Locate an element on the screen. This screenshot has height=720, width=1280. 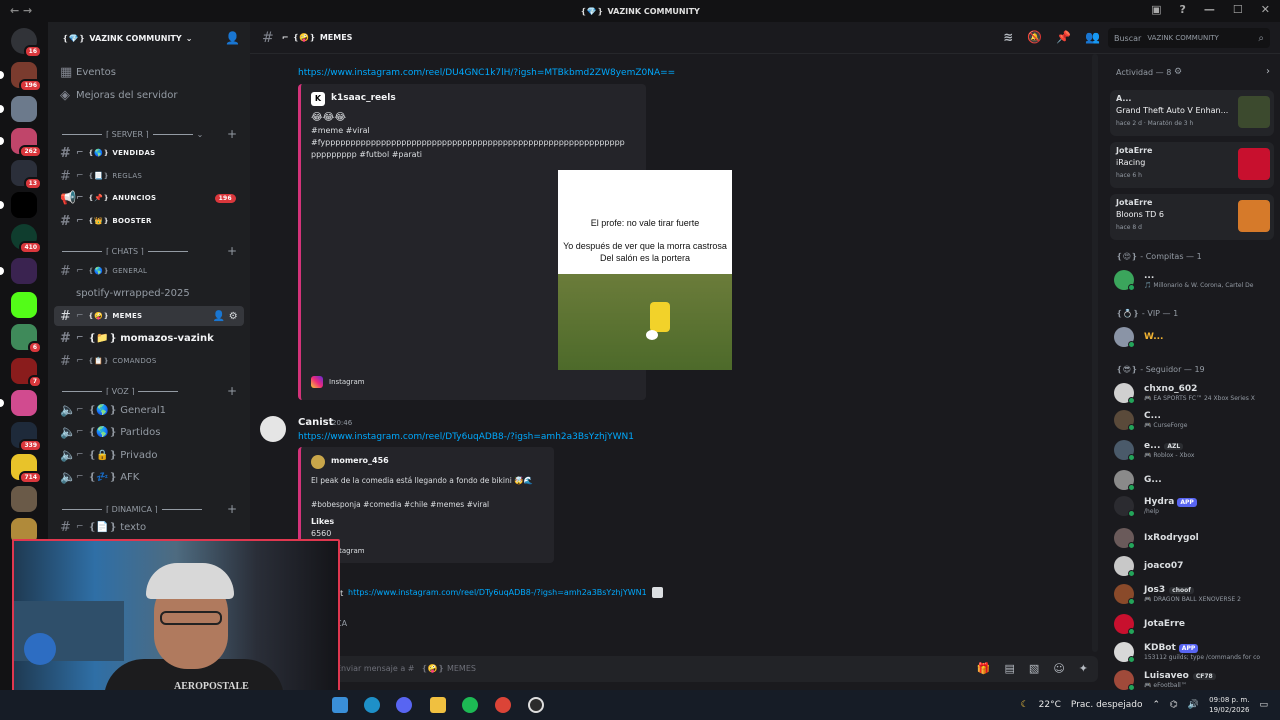
category-chats: ⌈ CHATS ⌉ + is located at coordinates (150, 251).